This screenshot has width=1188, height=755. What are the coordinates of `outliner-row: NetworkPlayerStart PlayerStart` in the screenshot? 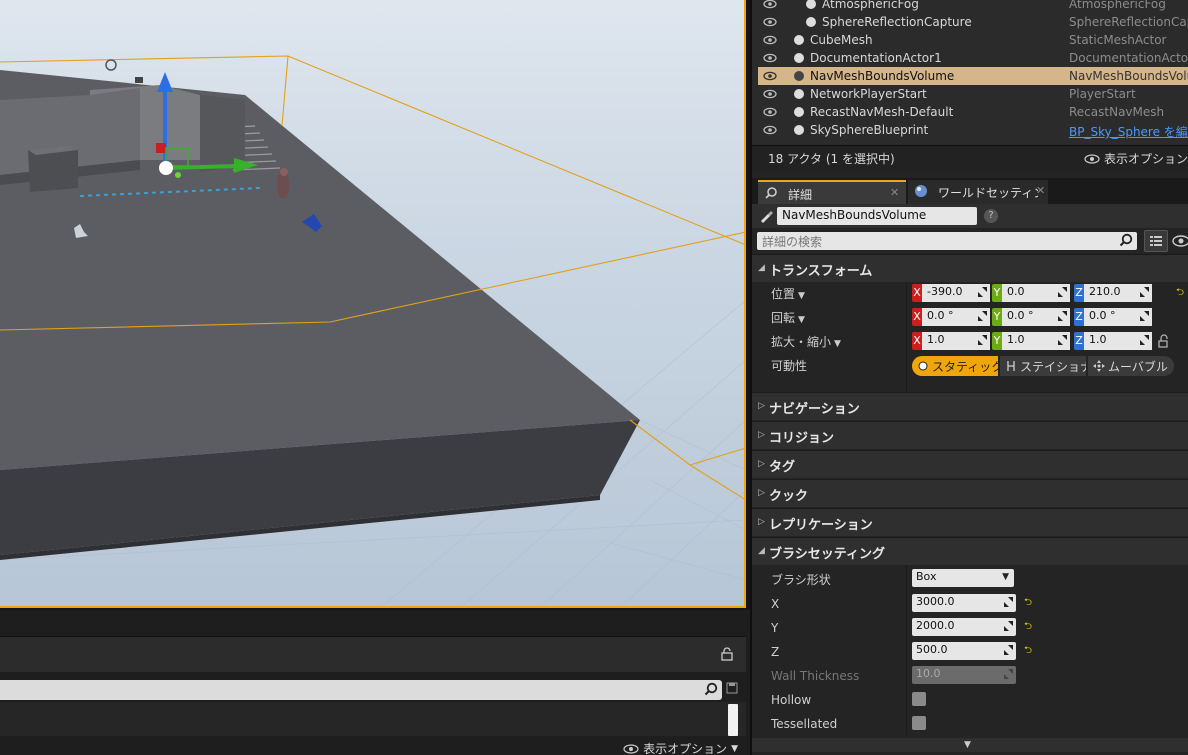 It's located at (973, 94).